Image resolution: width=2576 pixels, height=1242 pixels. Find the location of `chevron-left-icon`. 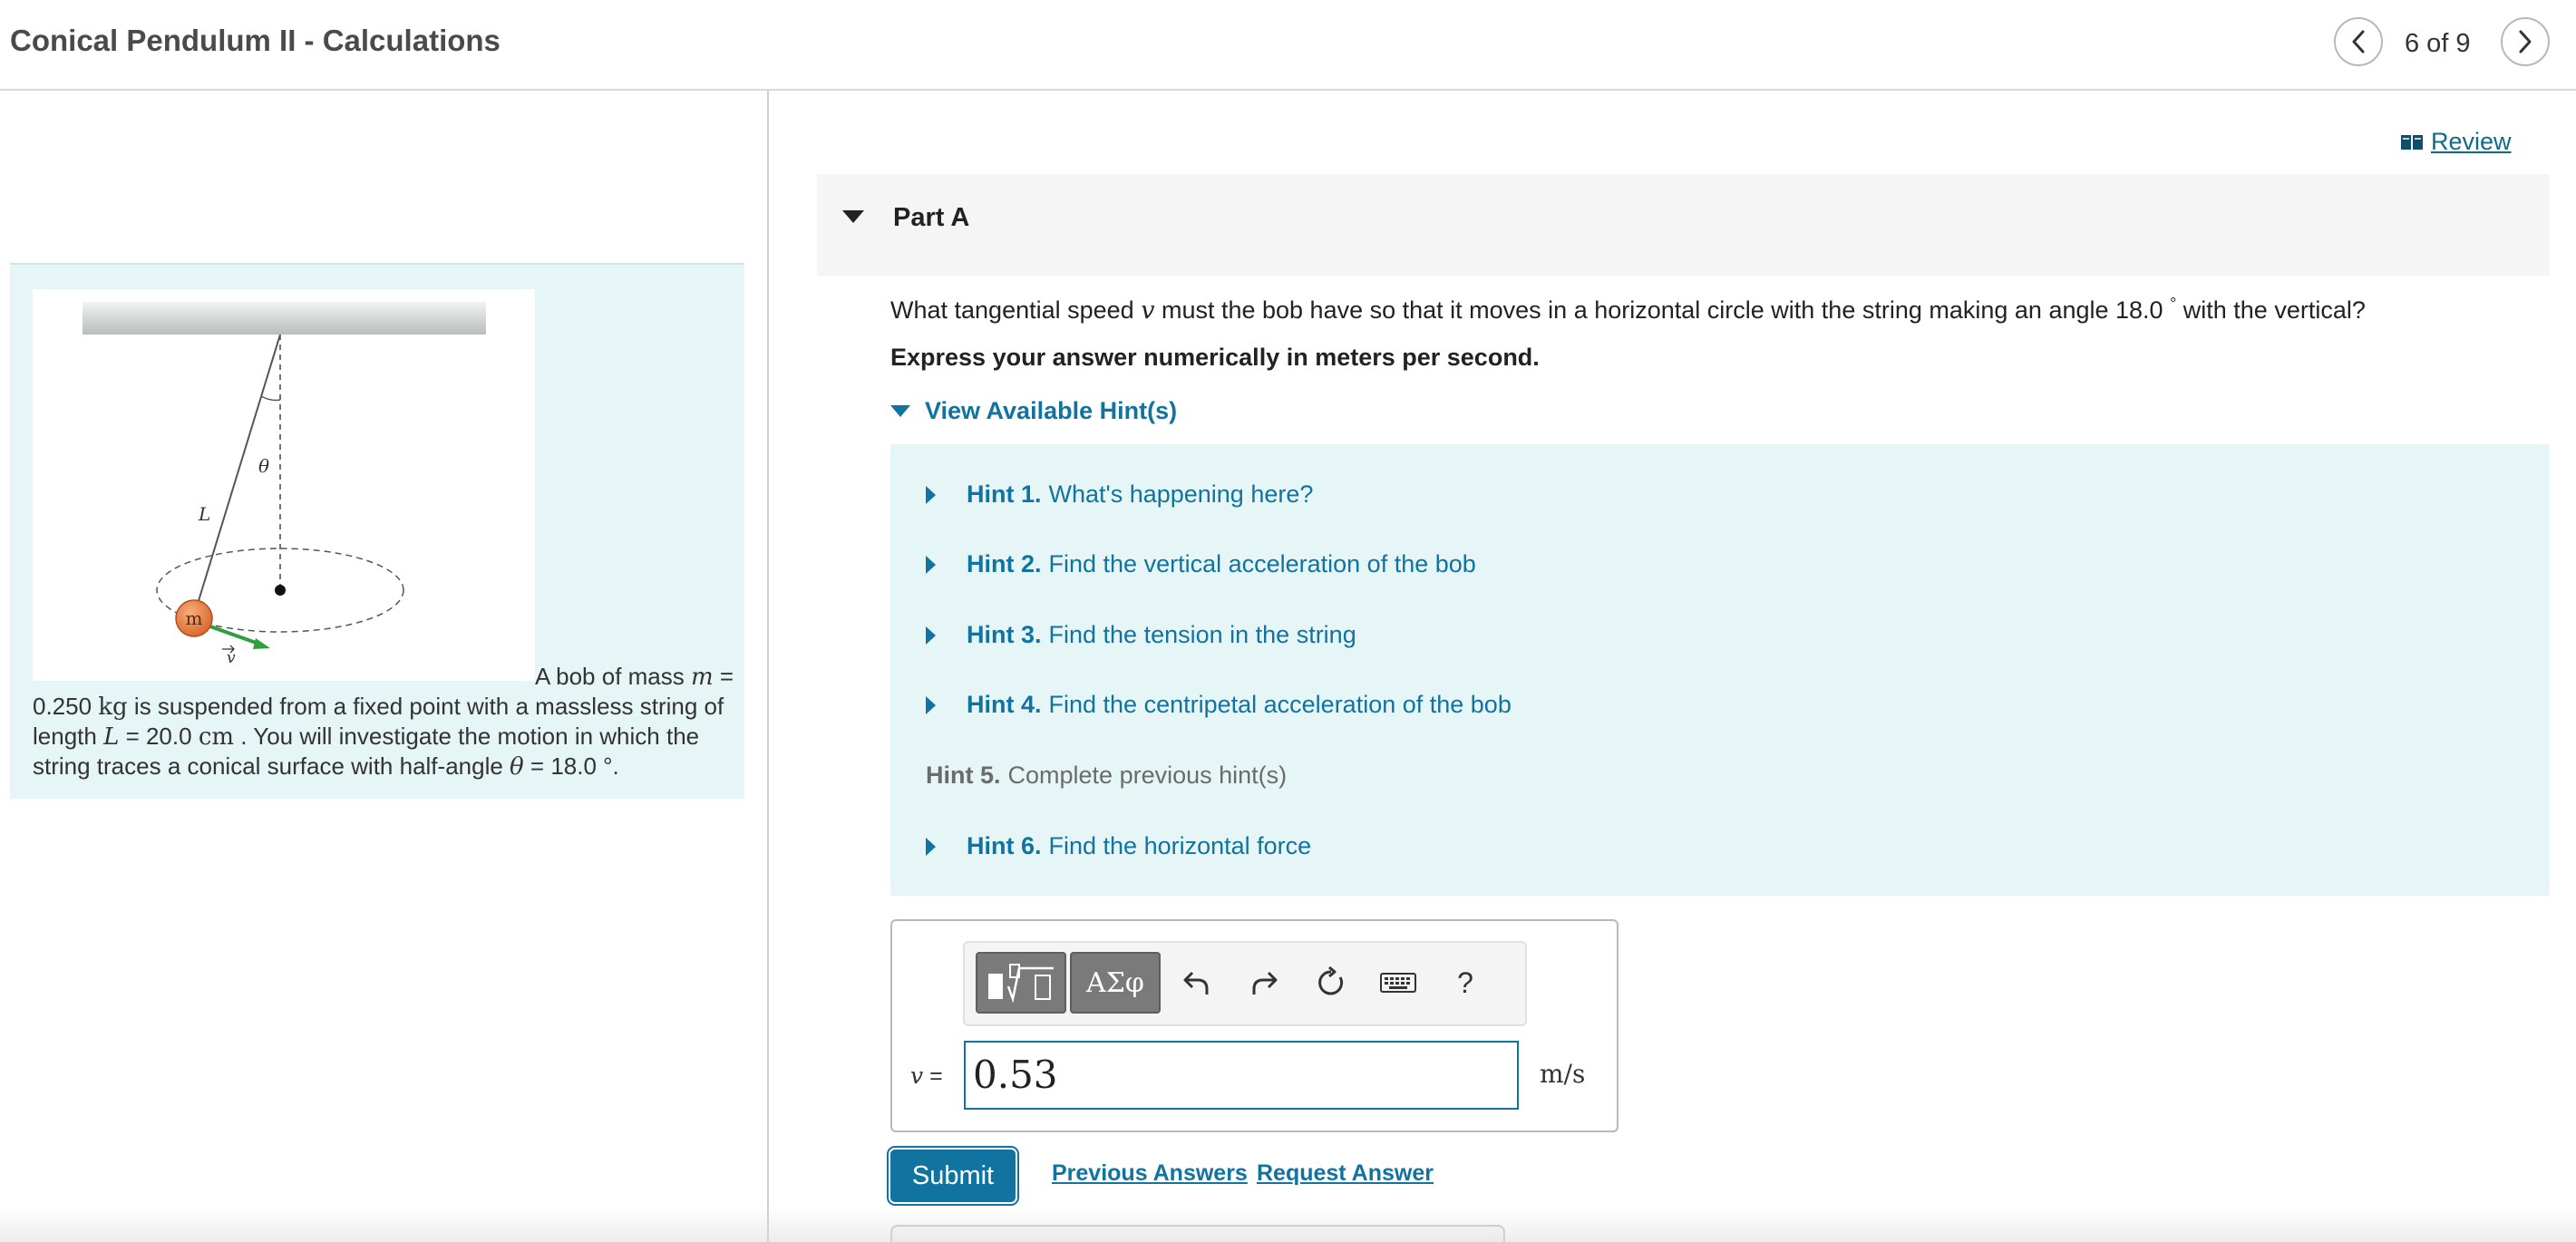

chevron-left-icon is located at coordinates (2358, 41).